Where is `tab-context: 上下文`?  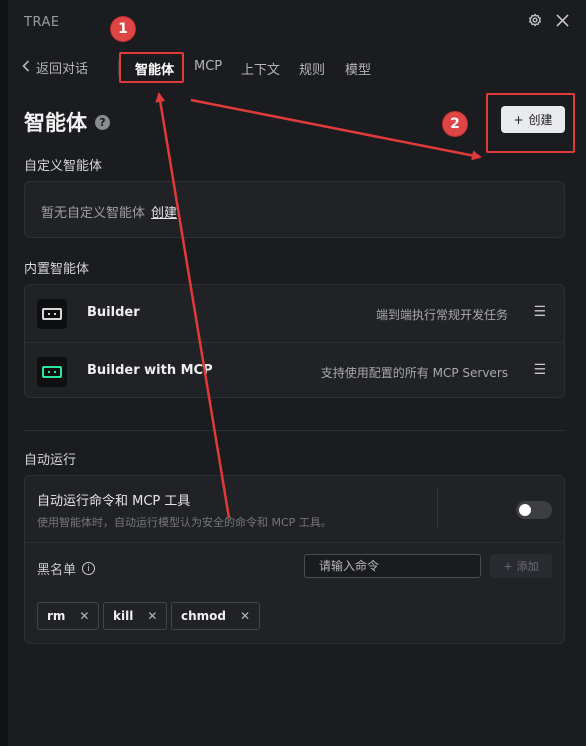 tab-context: 上下文 is located at coordinates (260, 68).